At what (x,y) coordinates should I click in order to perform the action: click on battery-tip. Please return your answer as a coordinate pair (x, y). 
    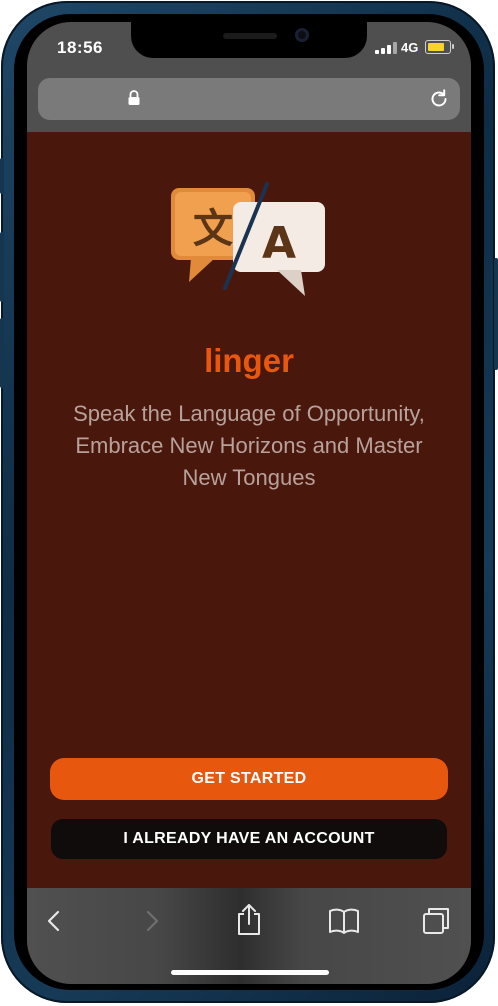
    Looking at the image, I should click on (453, 46).